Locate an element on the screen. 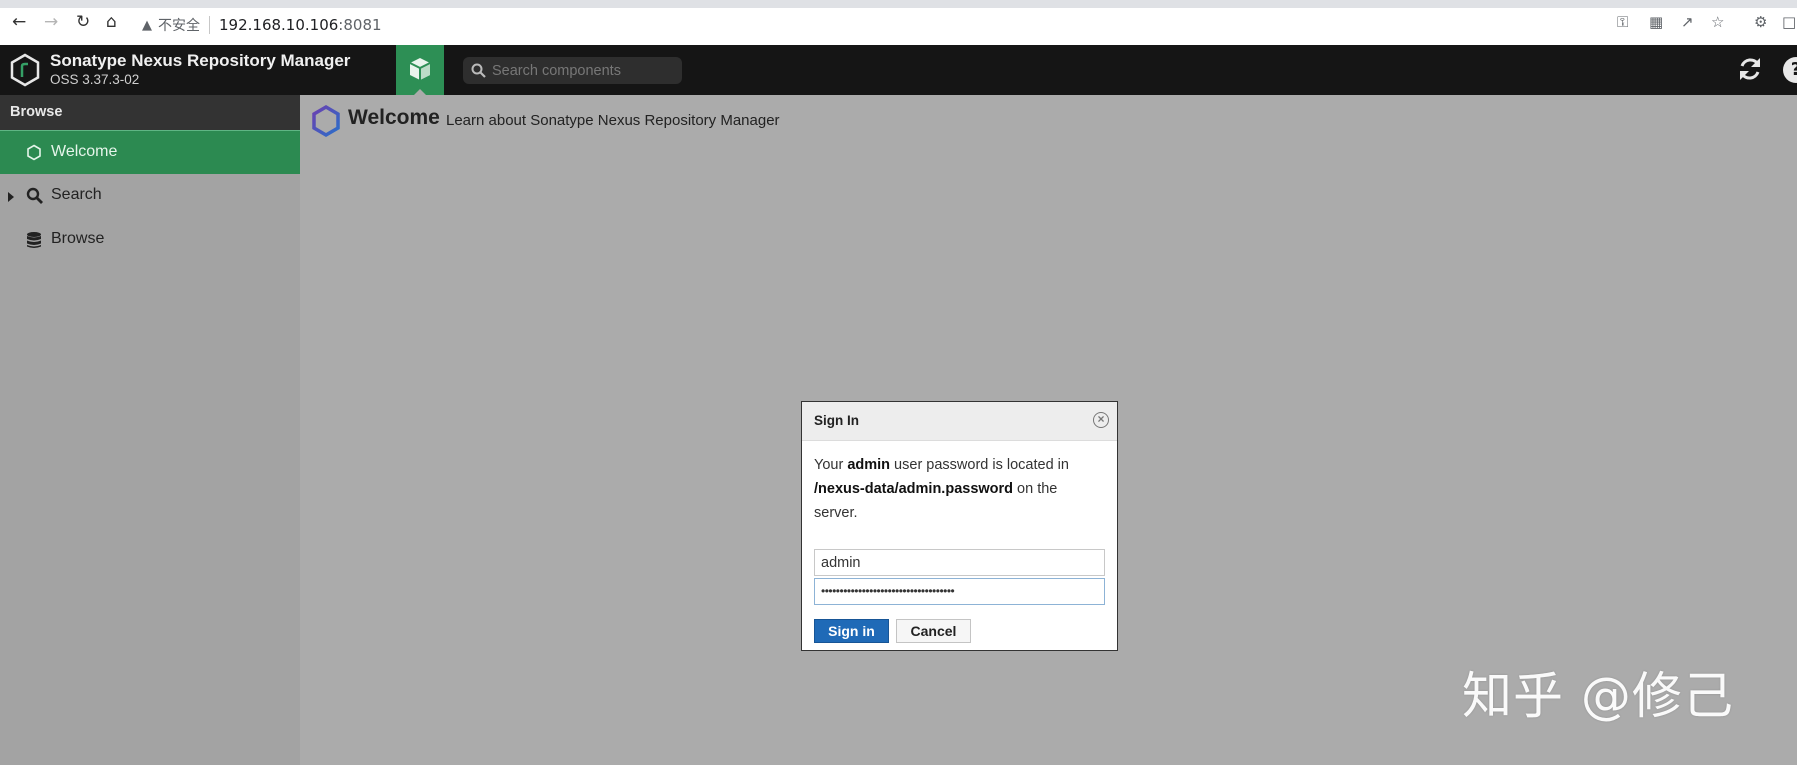  home-icon: ⌂ is located at coordinates (111, 22).